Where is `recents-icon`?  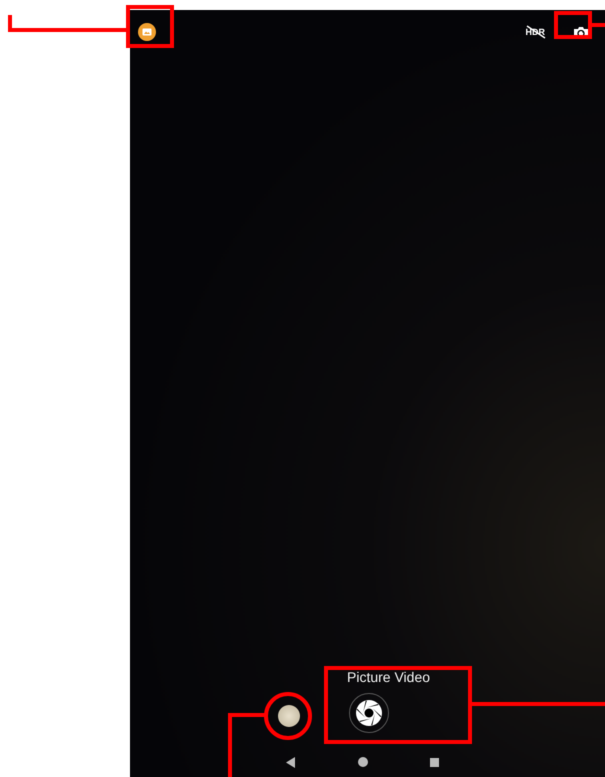 recents-icon is located at coordinates (434, 762).